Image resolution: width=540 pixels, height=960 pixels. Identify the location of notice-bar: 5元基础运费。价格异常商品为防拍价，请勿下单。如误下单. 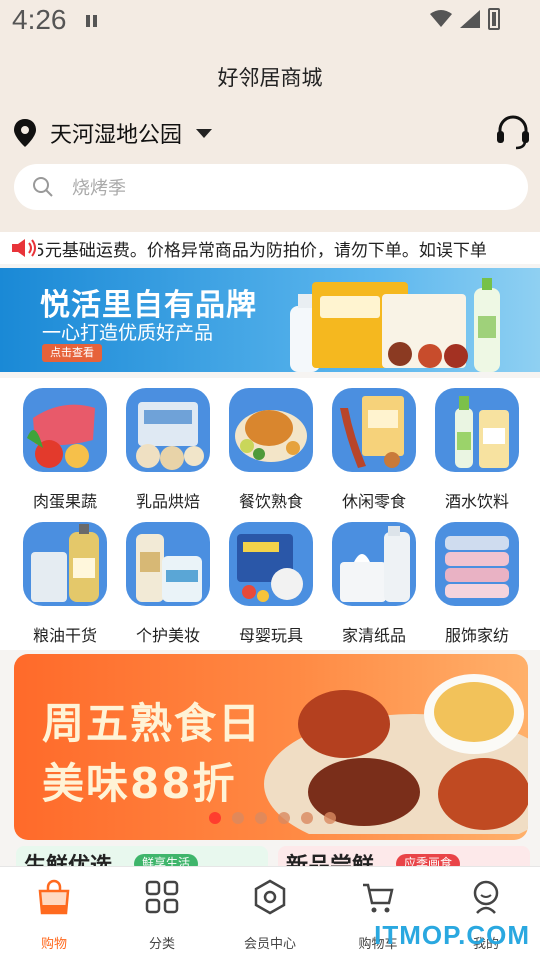
(270, 248).